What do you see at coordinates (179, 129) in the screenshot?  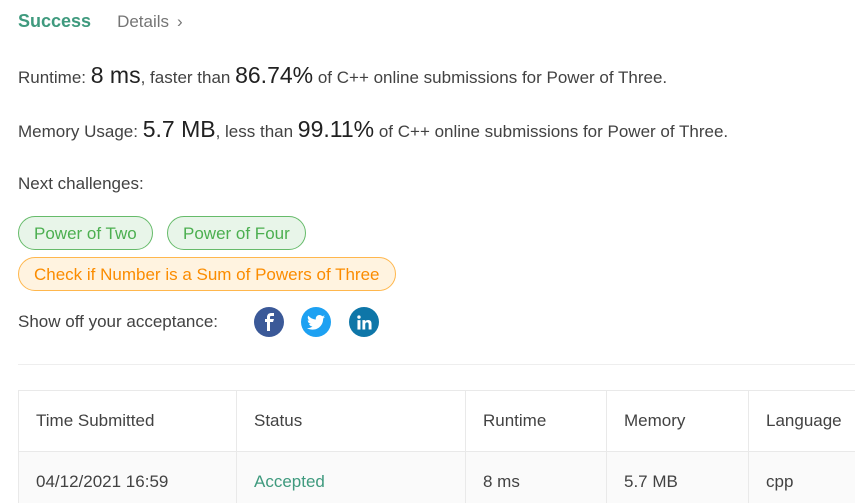 I see `memory-value: 5.7 MB` at bounding box center [179, 129].